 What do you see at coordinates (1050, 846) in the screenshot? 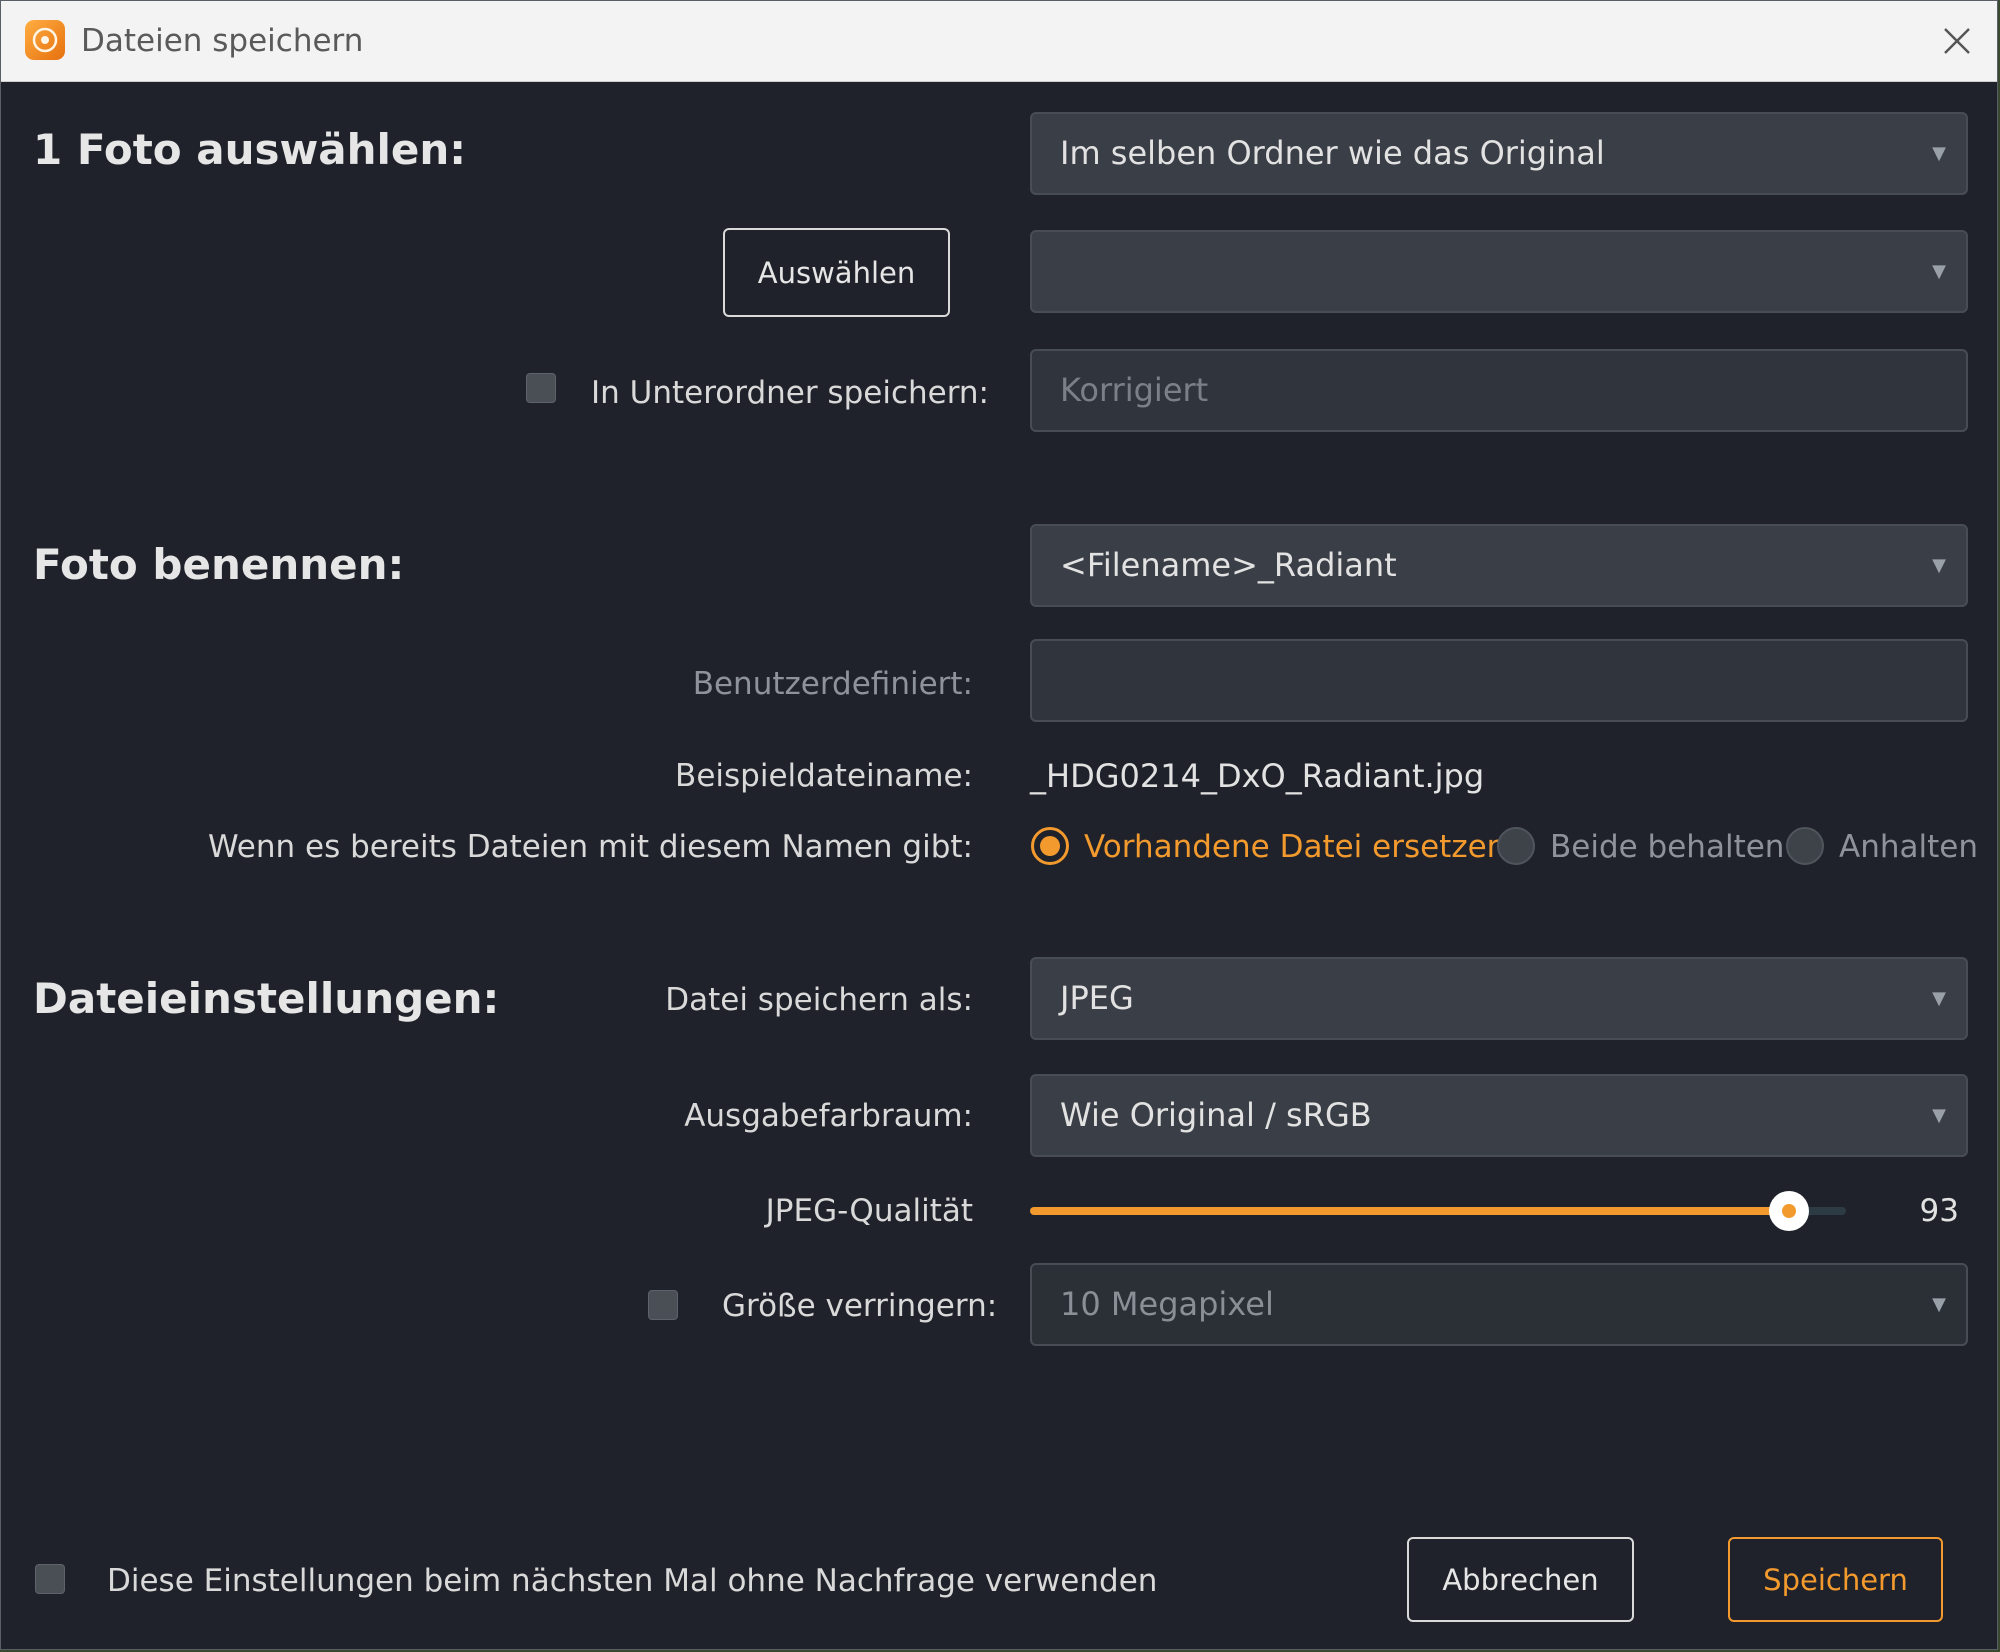
I see `radio-replace` at bounding box center [1050, 846].